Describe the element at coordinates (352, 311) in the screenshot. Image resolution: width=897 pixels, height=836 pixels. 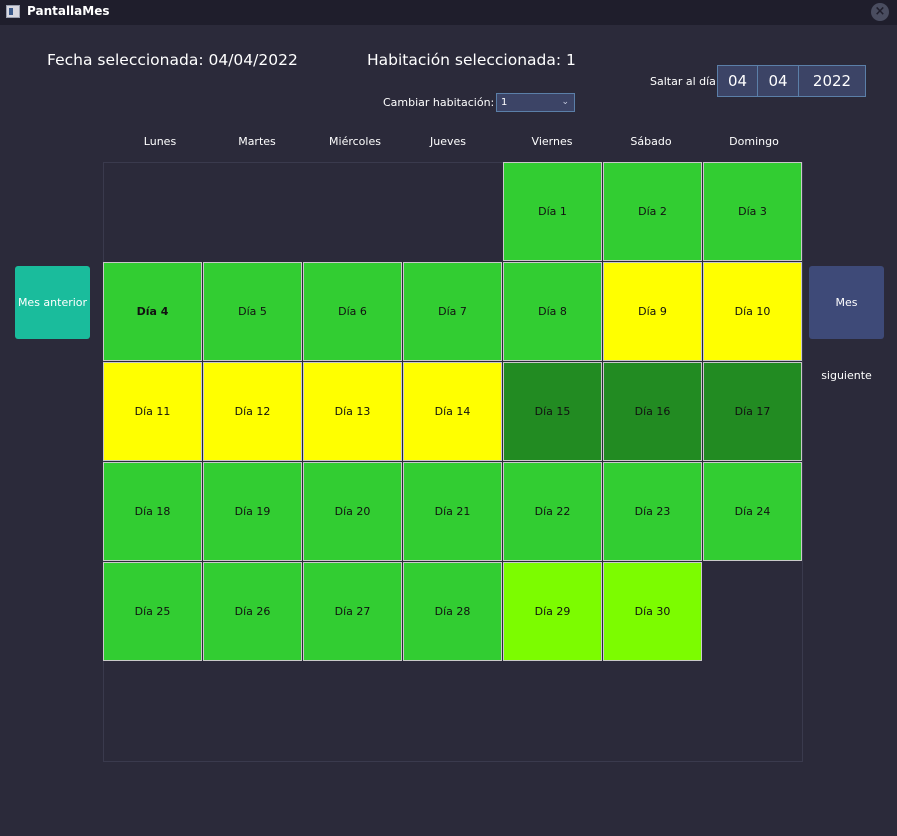
I see `calendar-day: Día 6` at that location.